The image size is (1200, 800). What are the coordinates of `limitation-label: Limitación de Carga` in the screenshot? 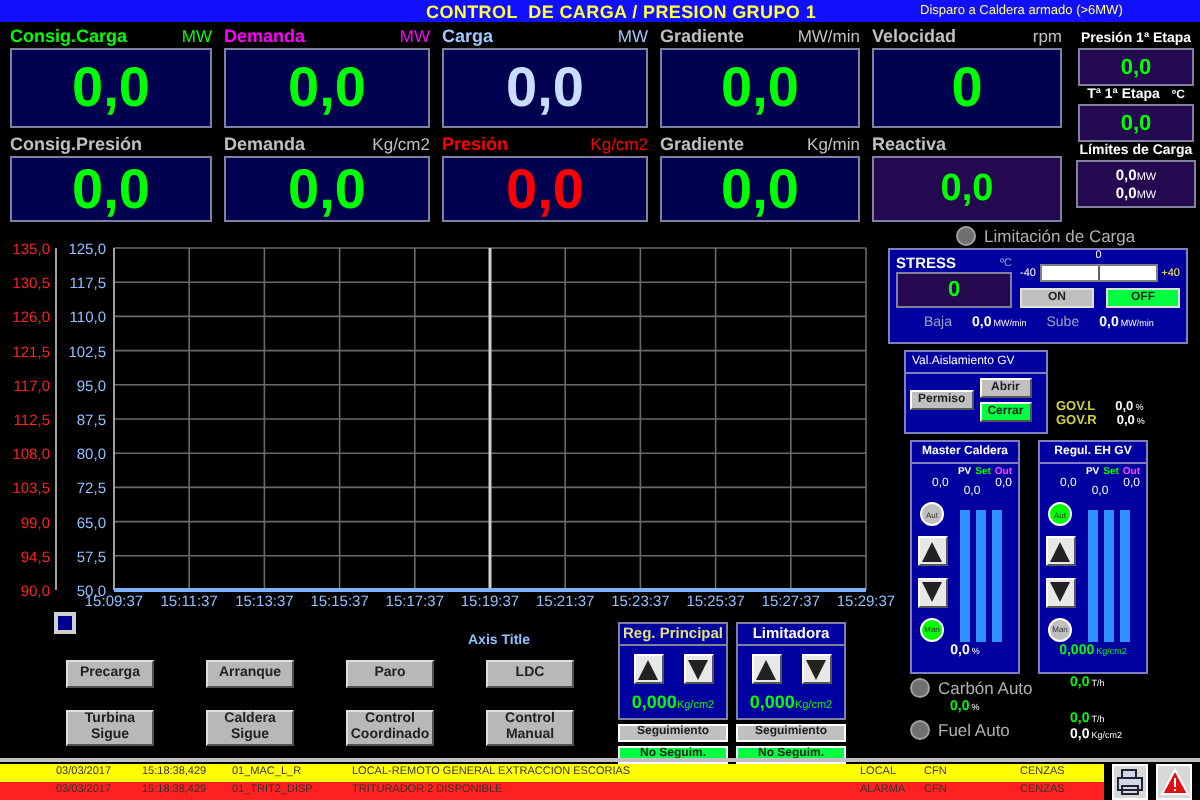 It's located at (1060, 235).